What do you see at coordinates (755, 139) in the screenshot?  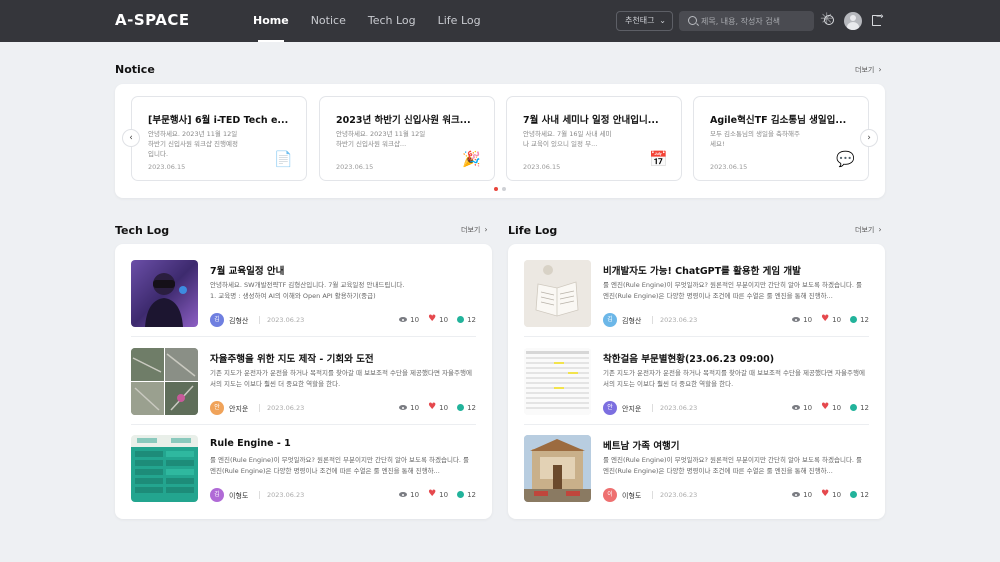 I see `notice-card-desc: 모두 김소통님의 생일을 축하해주세요!` at bounding box center [755, 139].